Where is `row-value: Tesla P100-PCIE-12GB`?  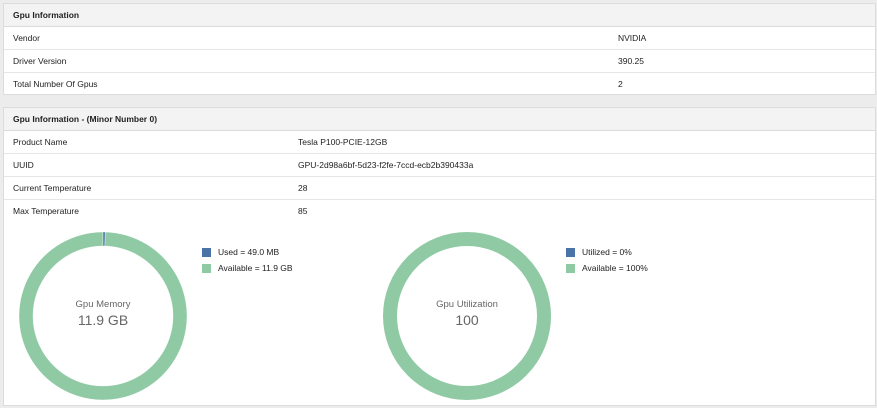 row-value: Tesla P100-PCIE-12GB is located at coordinates (343, 142).